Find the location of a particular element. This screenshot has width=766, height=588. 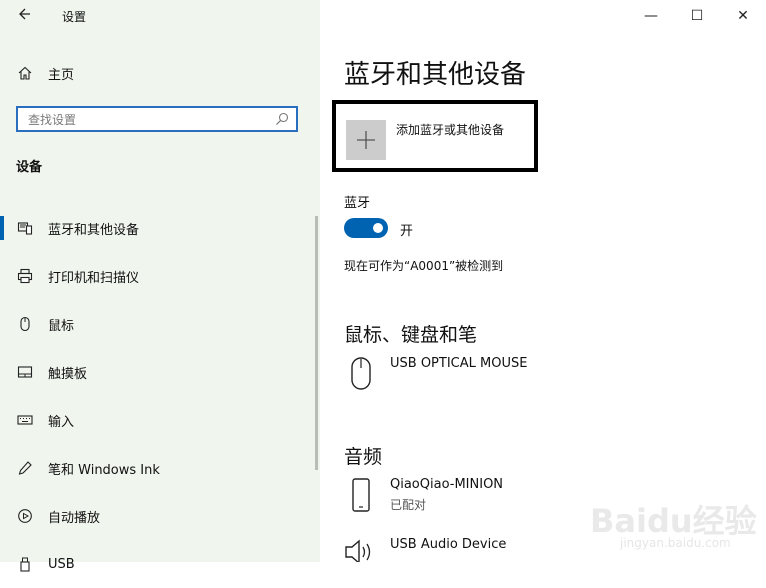

pen-icon is located at coordinates (25, 468).